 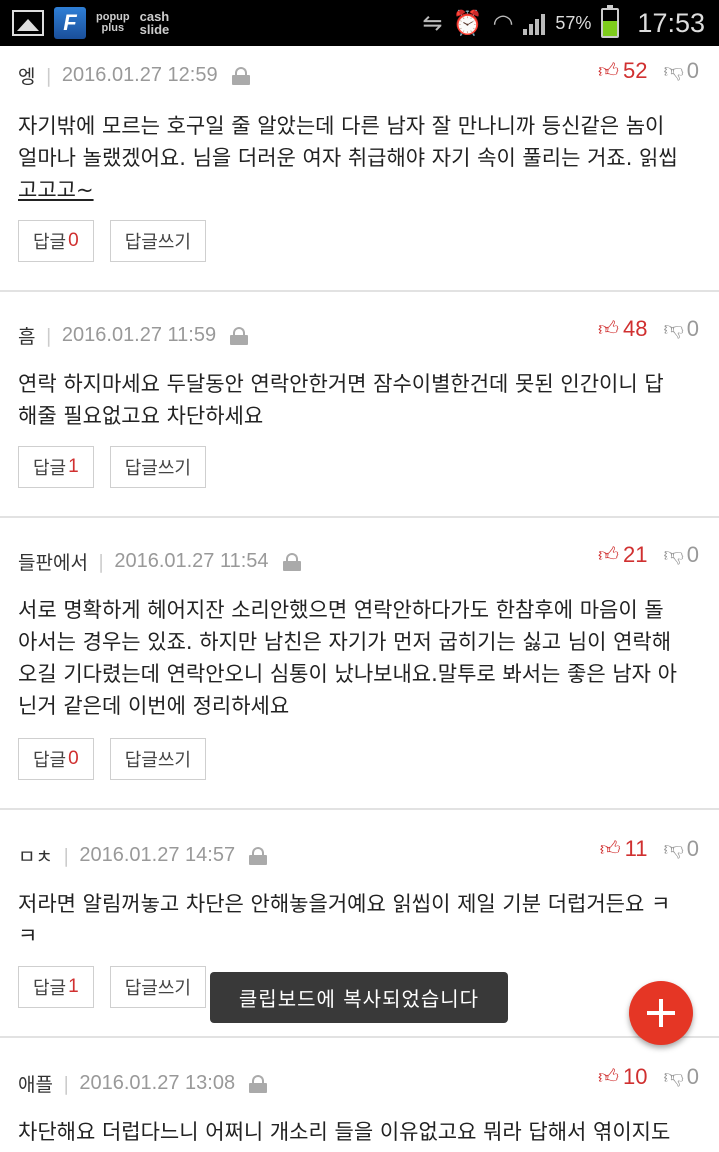 I want to click on mute-icon: ⇋, so click(x=432, y=23).